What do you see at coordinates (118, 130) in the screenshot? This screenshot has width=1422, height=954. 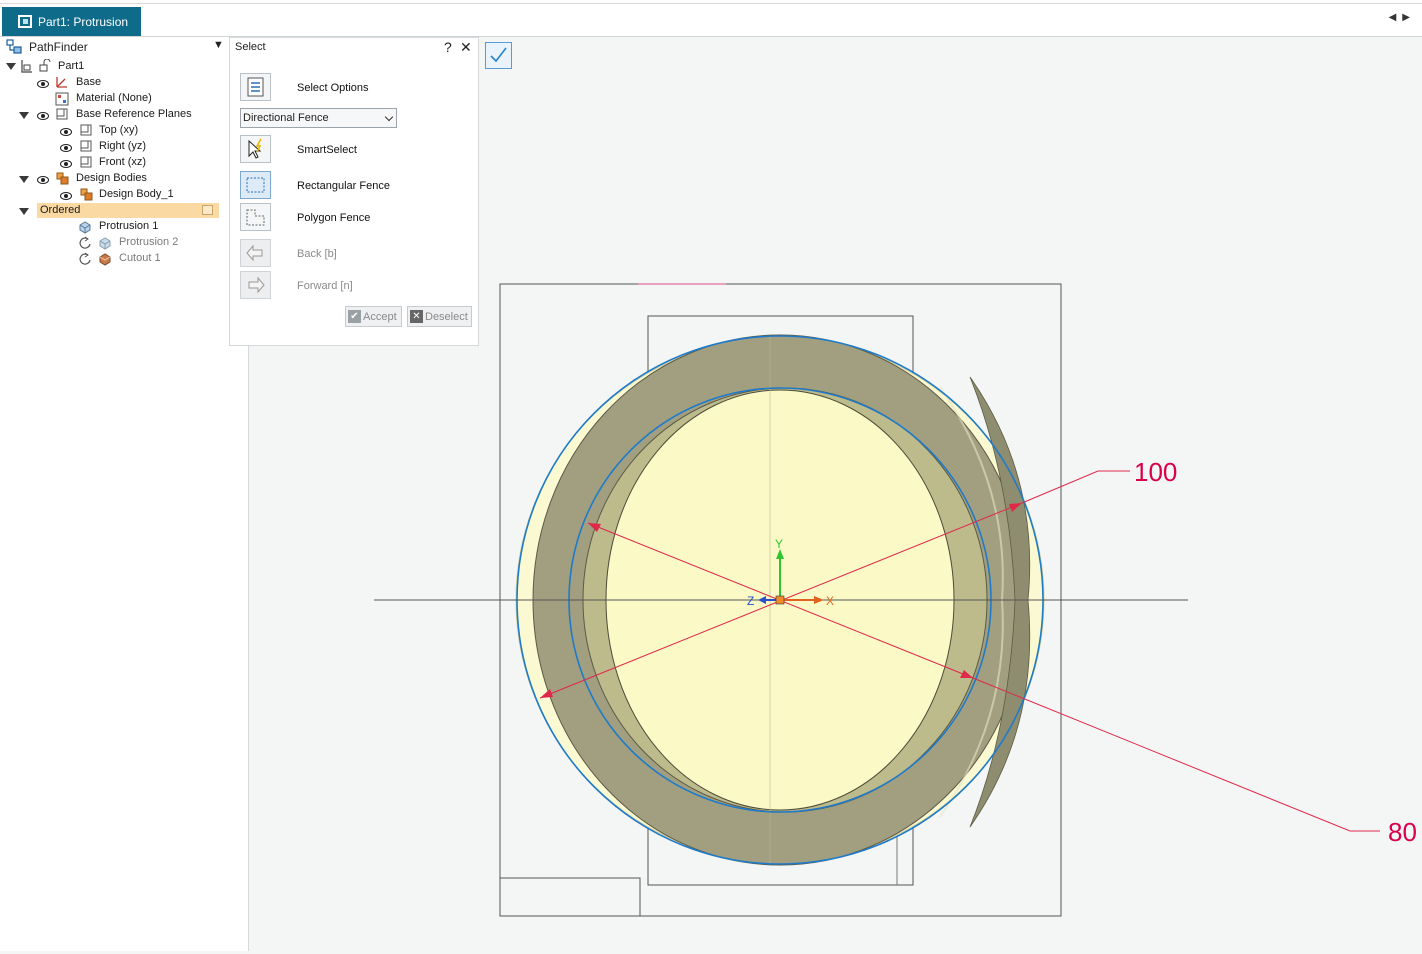 I see `tree-item-top-plane: Top (xy)` at bounding box center [118, 130].